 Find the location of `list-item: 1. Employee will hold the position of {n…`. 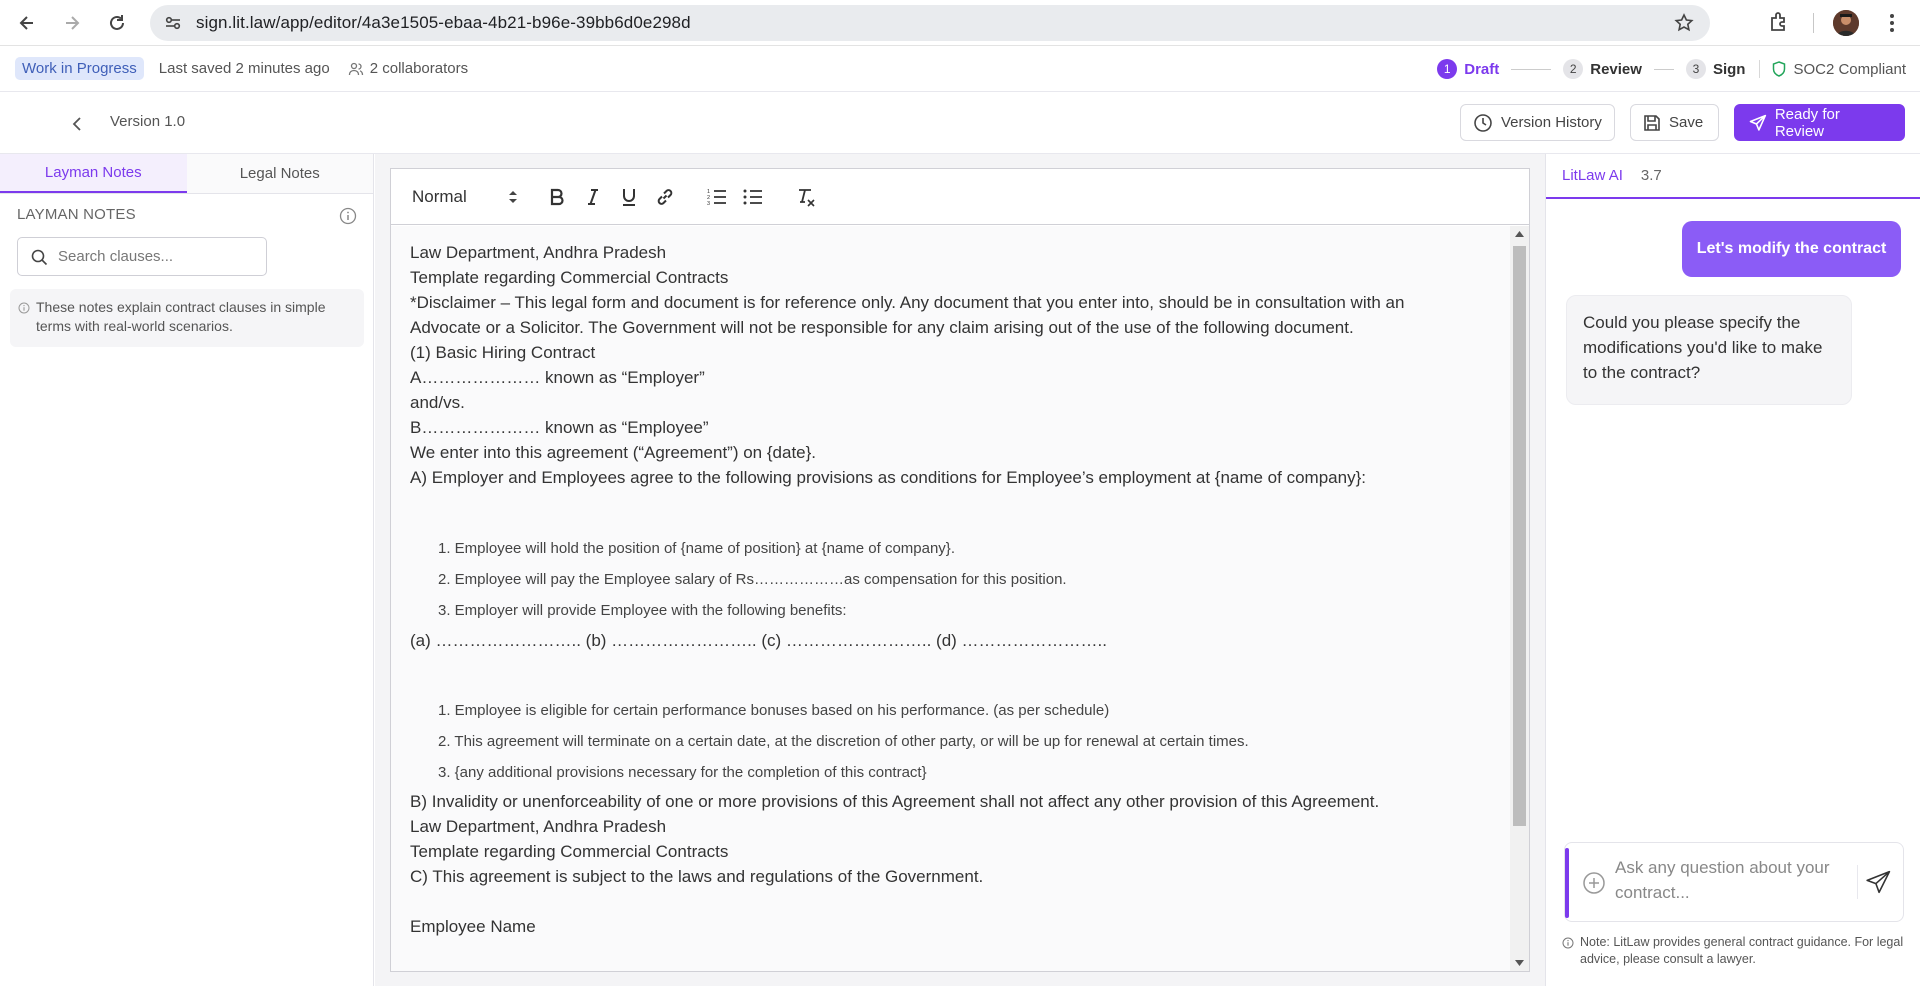

list-item: 1. Employee will hold the position of {n… is located at coordinates (696, 548).